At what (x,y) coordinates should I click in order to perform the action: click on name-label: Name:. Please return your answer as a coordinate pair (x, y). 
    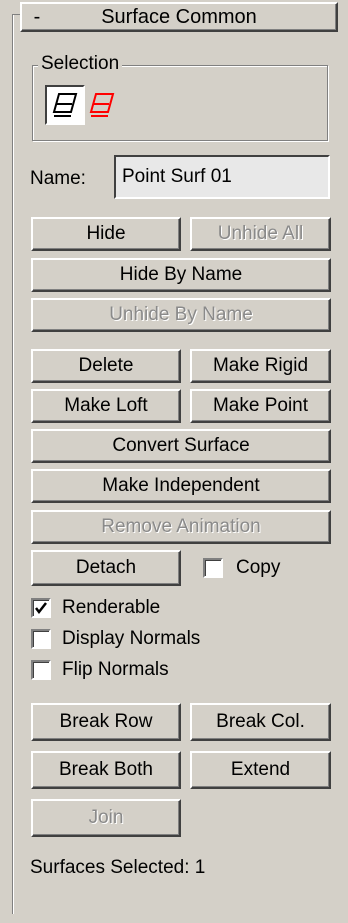
    Looking at the image, I should click on (58, 178).